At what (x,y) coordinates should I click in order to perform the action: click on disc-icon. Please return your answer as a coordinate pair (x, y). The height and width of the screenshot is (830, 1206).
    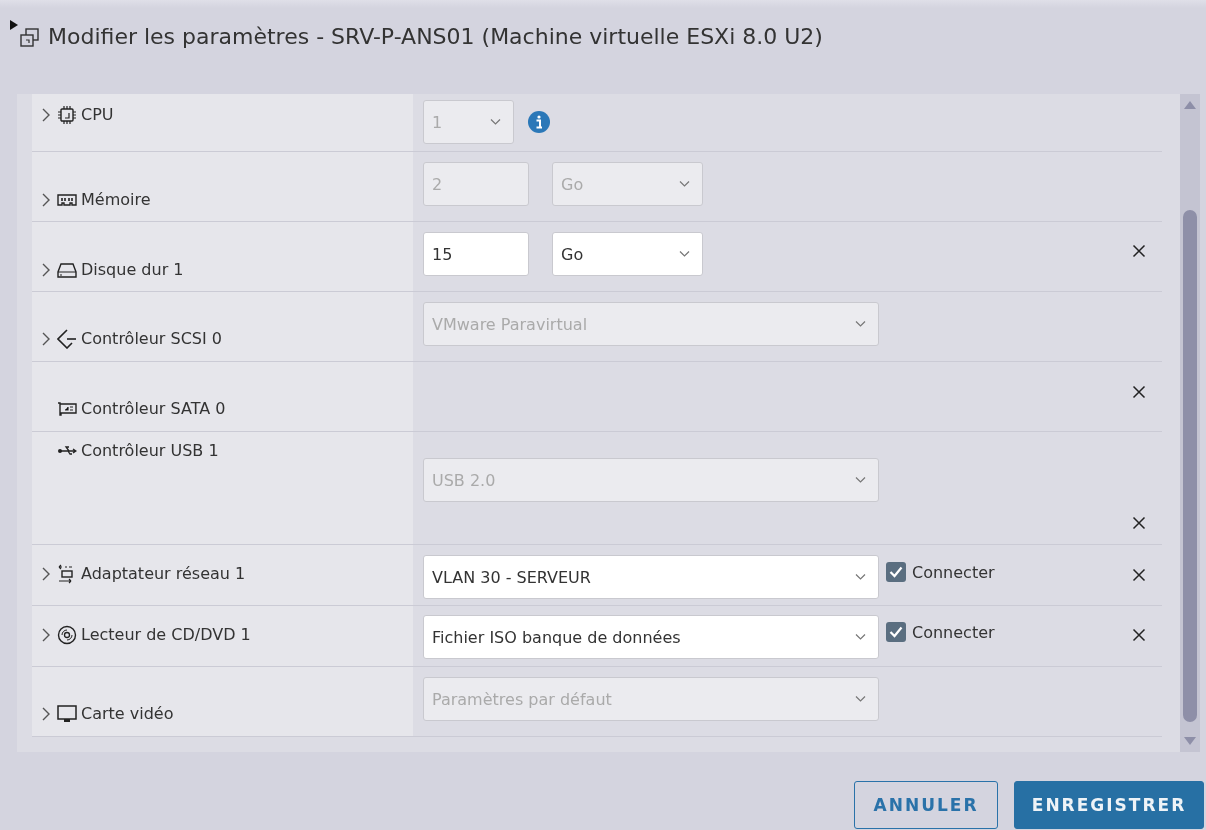
    Looking at the image, I should click on (67, 635).